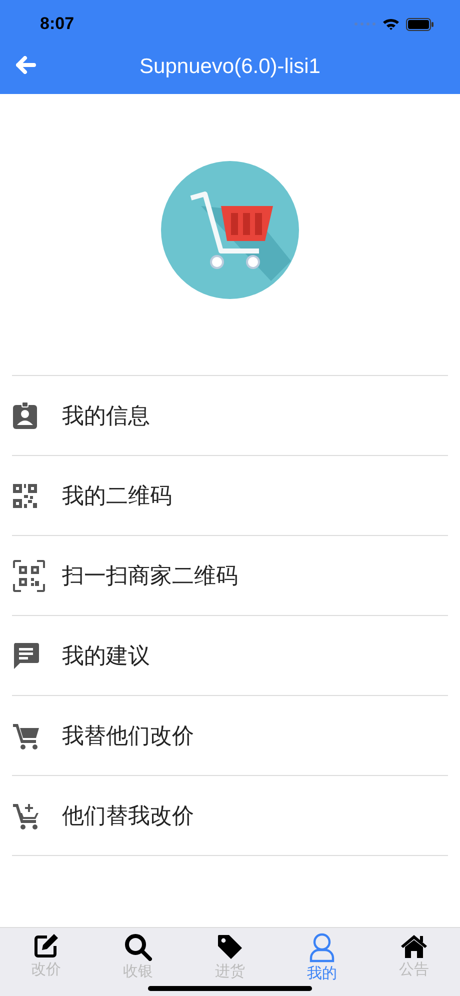  What do you see at coordinates (420, 24) in the screenshot?
I see `battery-icon` at bounding box center [420, 24].